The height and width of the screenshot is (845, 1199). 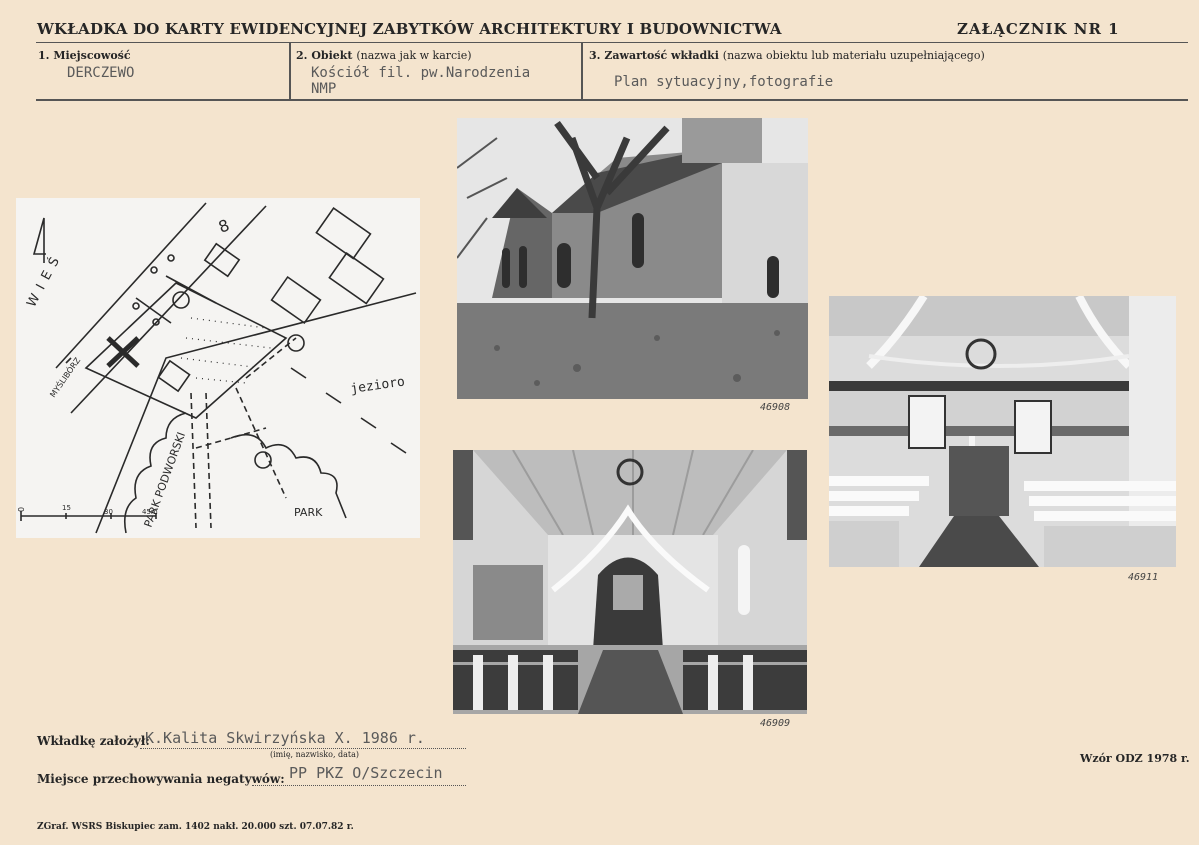 I want to click on map-label-number: 8, so click(x=224, y=225).